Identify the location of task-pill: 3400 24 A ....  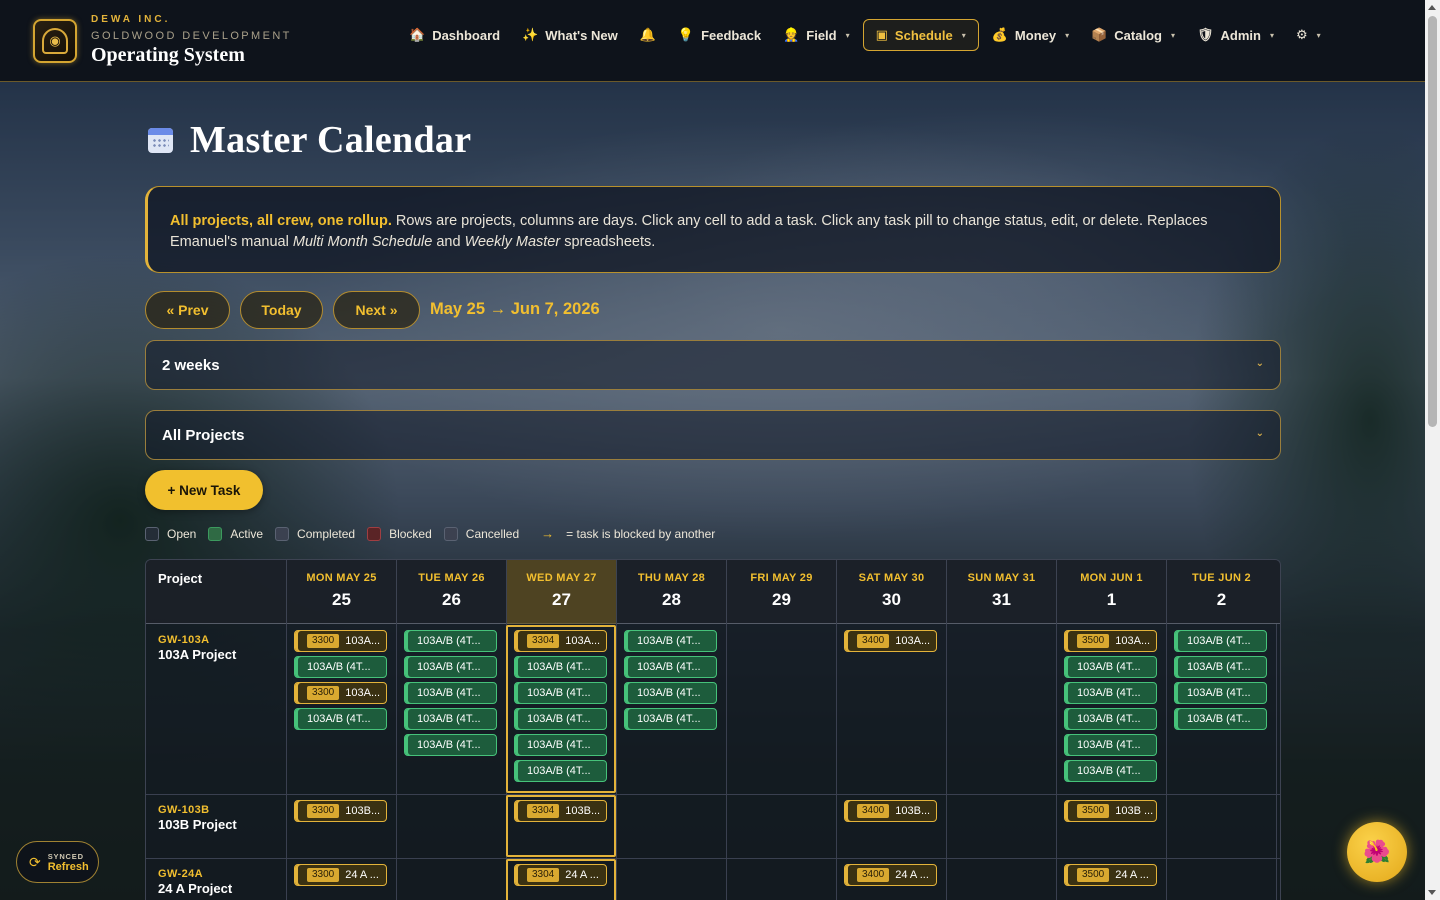
(890, 875).